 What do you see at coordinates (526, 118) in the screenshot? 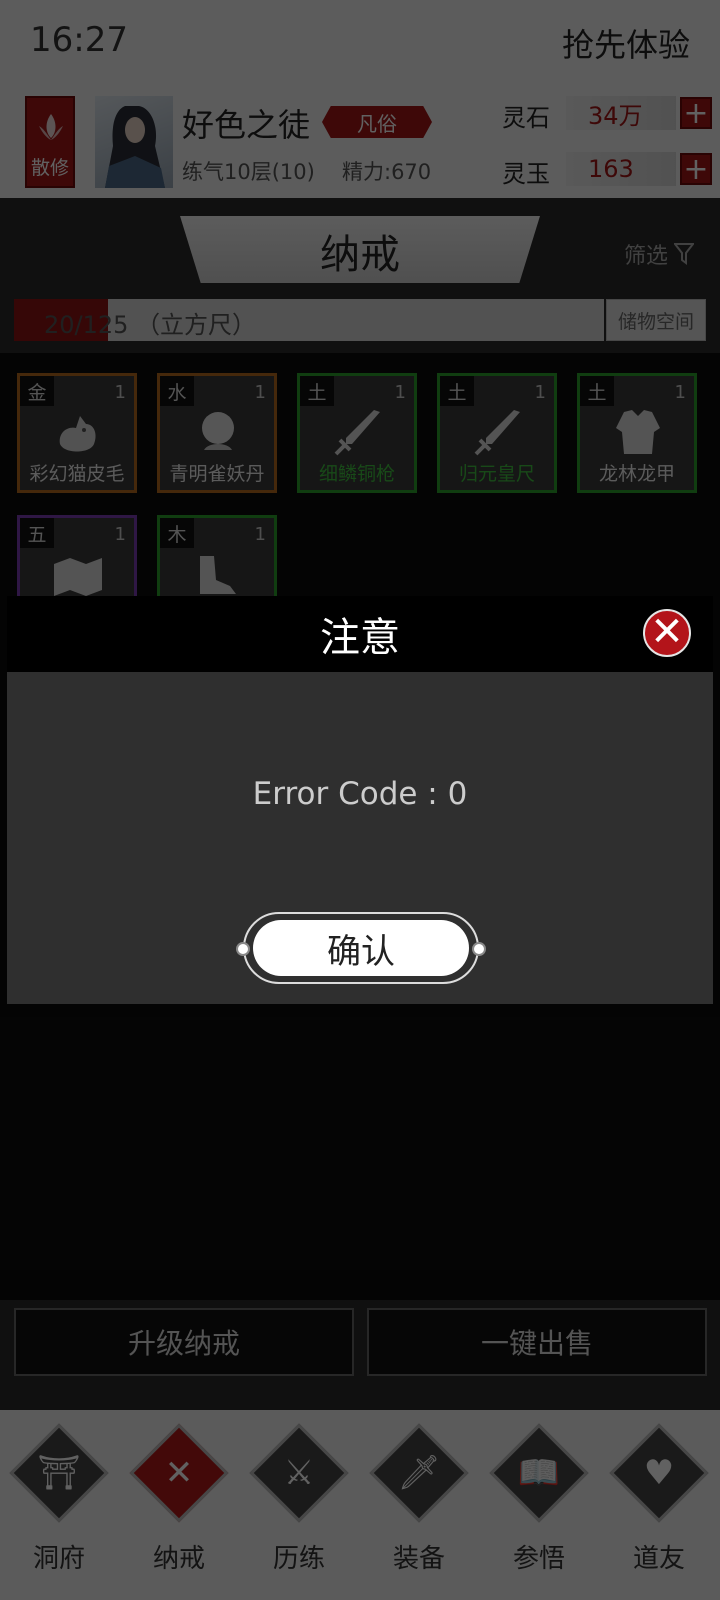
I see `spirit-stone-label: 灵石` at bounding box center [526, 118].